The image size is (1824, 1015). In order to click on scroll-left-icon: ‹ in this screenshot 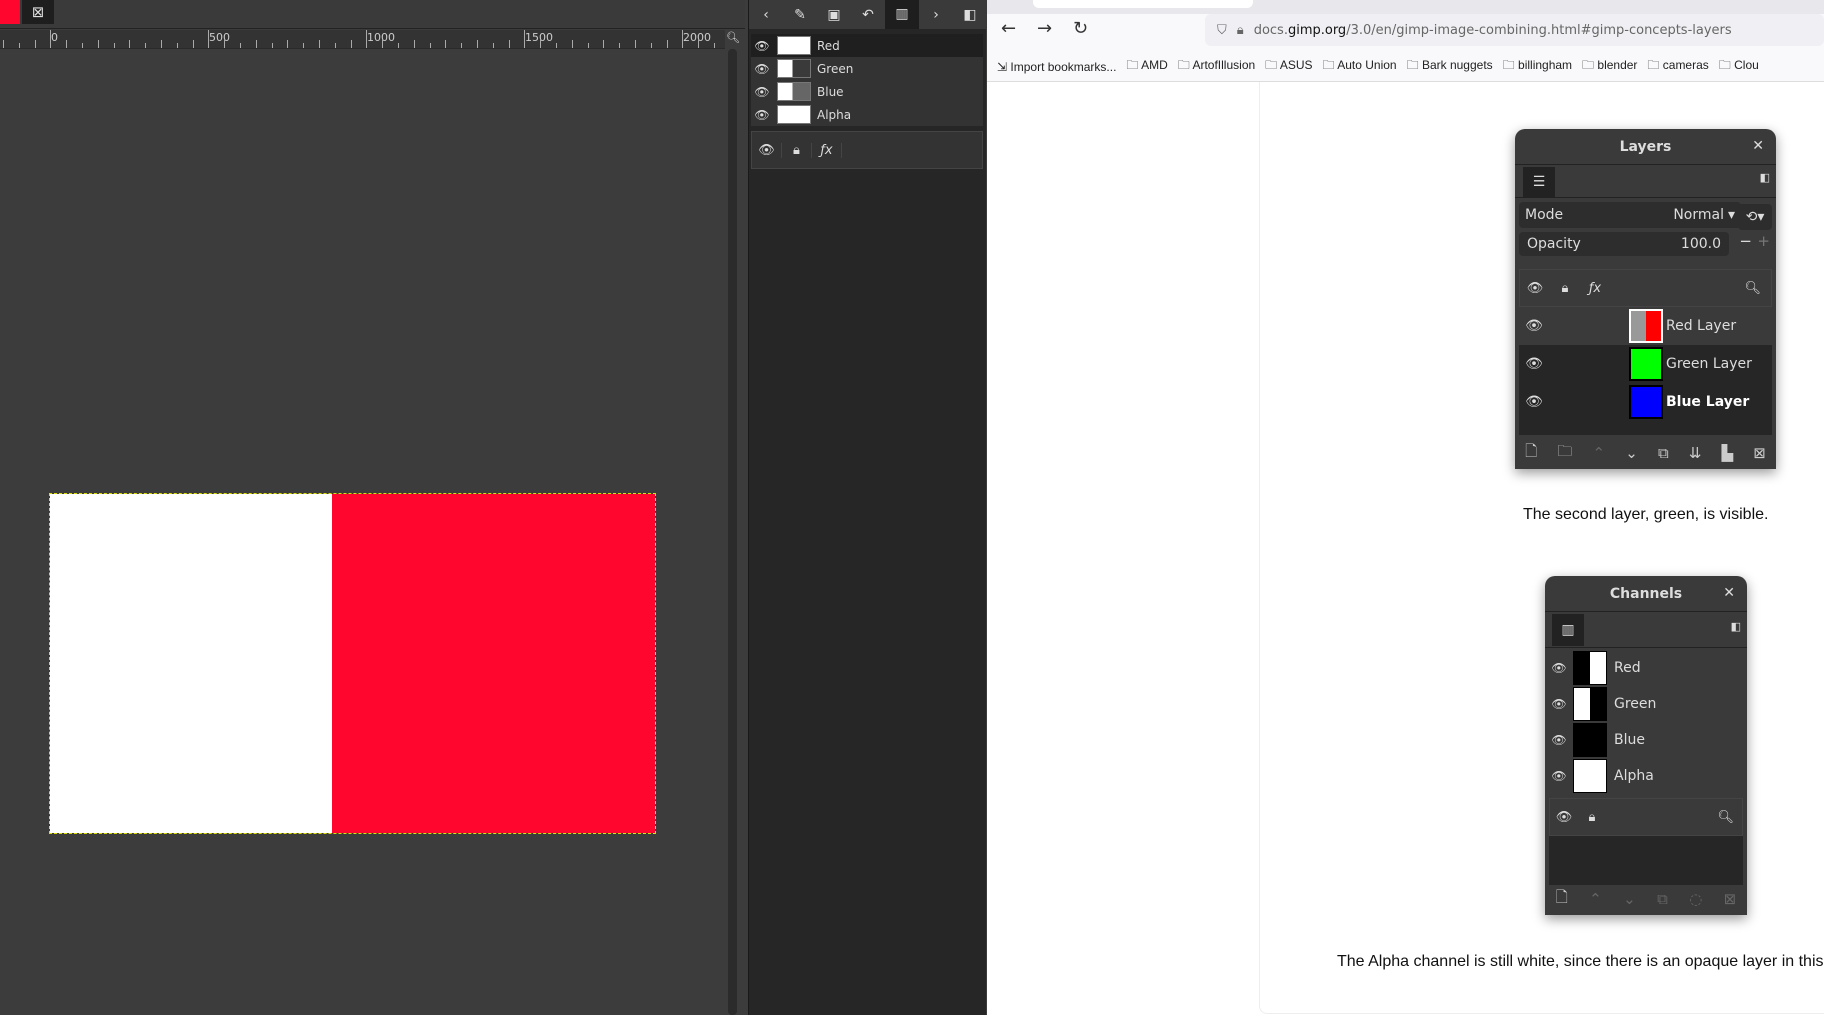, I will do `click(766, 15)`.